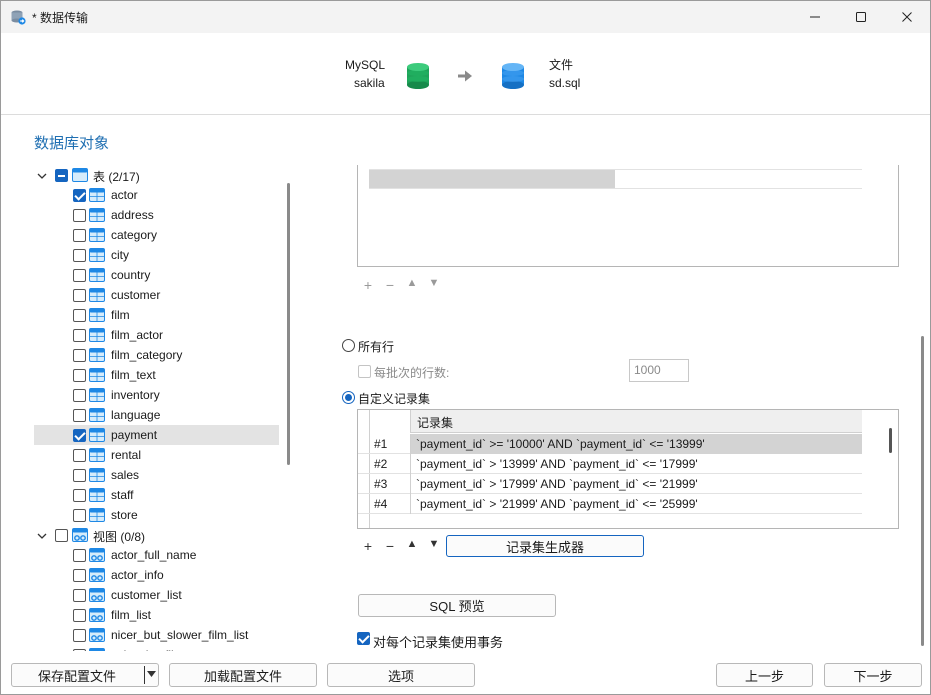 The height and width of the screenshot is (695, 931). What do you see at coordinates (156, 235) in the screenshot?
I see `table-item-category: category` at bounding box center [156, 235].